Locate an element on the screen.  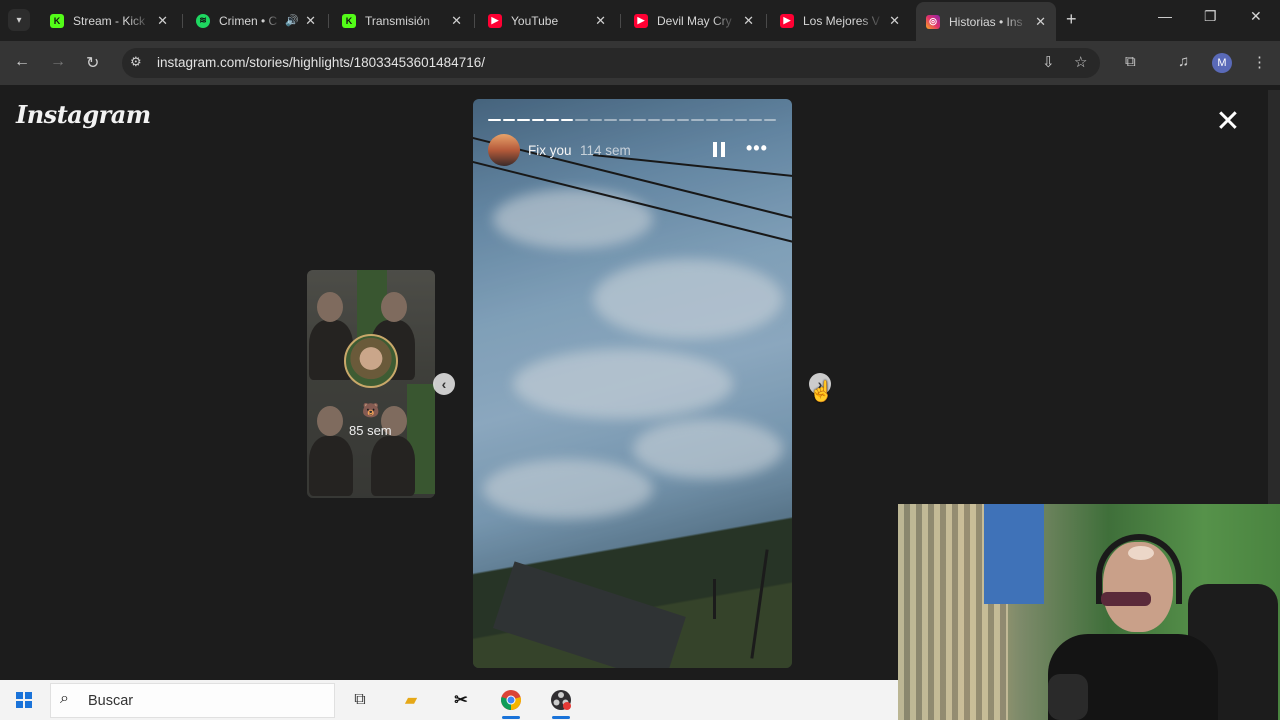
file-explorer-icon: ▰ is located at coordinates (411, 700).